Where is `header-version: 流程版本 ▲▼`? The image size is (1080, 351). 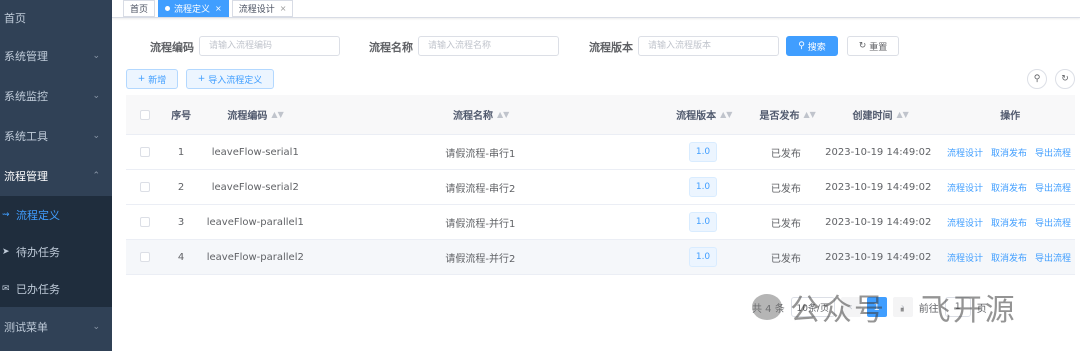 header-version: 流程版本 ▲▼ is located at coordinates (704, 114).